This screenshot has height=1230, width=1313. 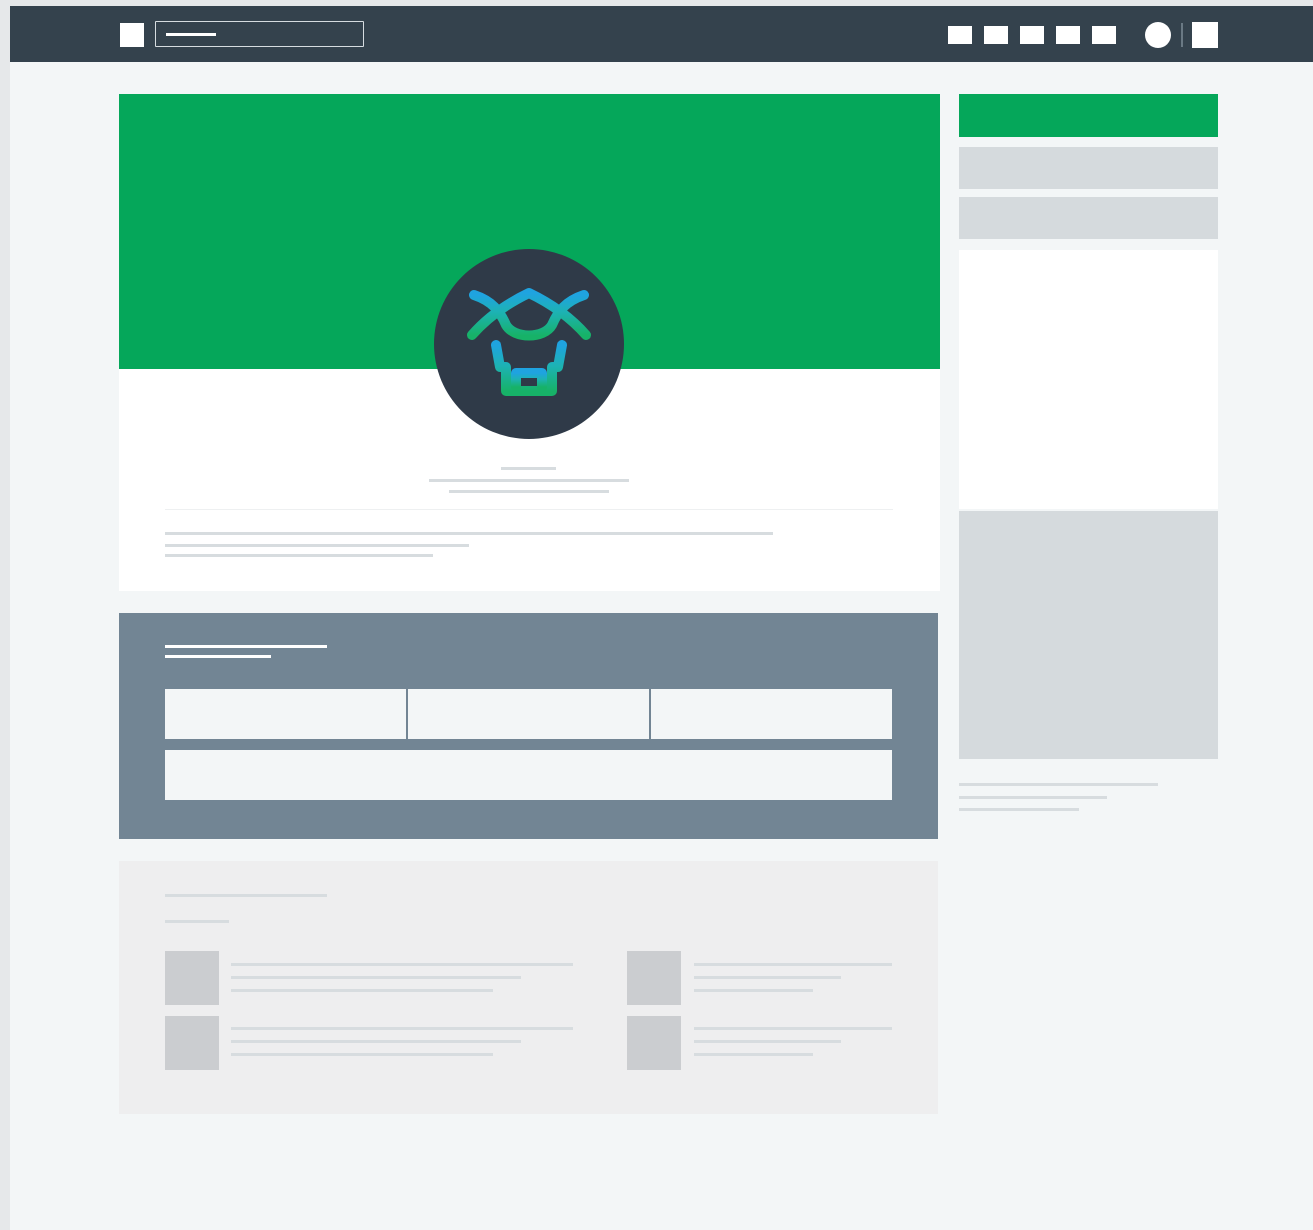 I want to click on profile-name-placeholder, so click(x=528, y=468).